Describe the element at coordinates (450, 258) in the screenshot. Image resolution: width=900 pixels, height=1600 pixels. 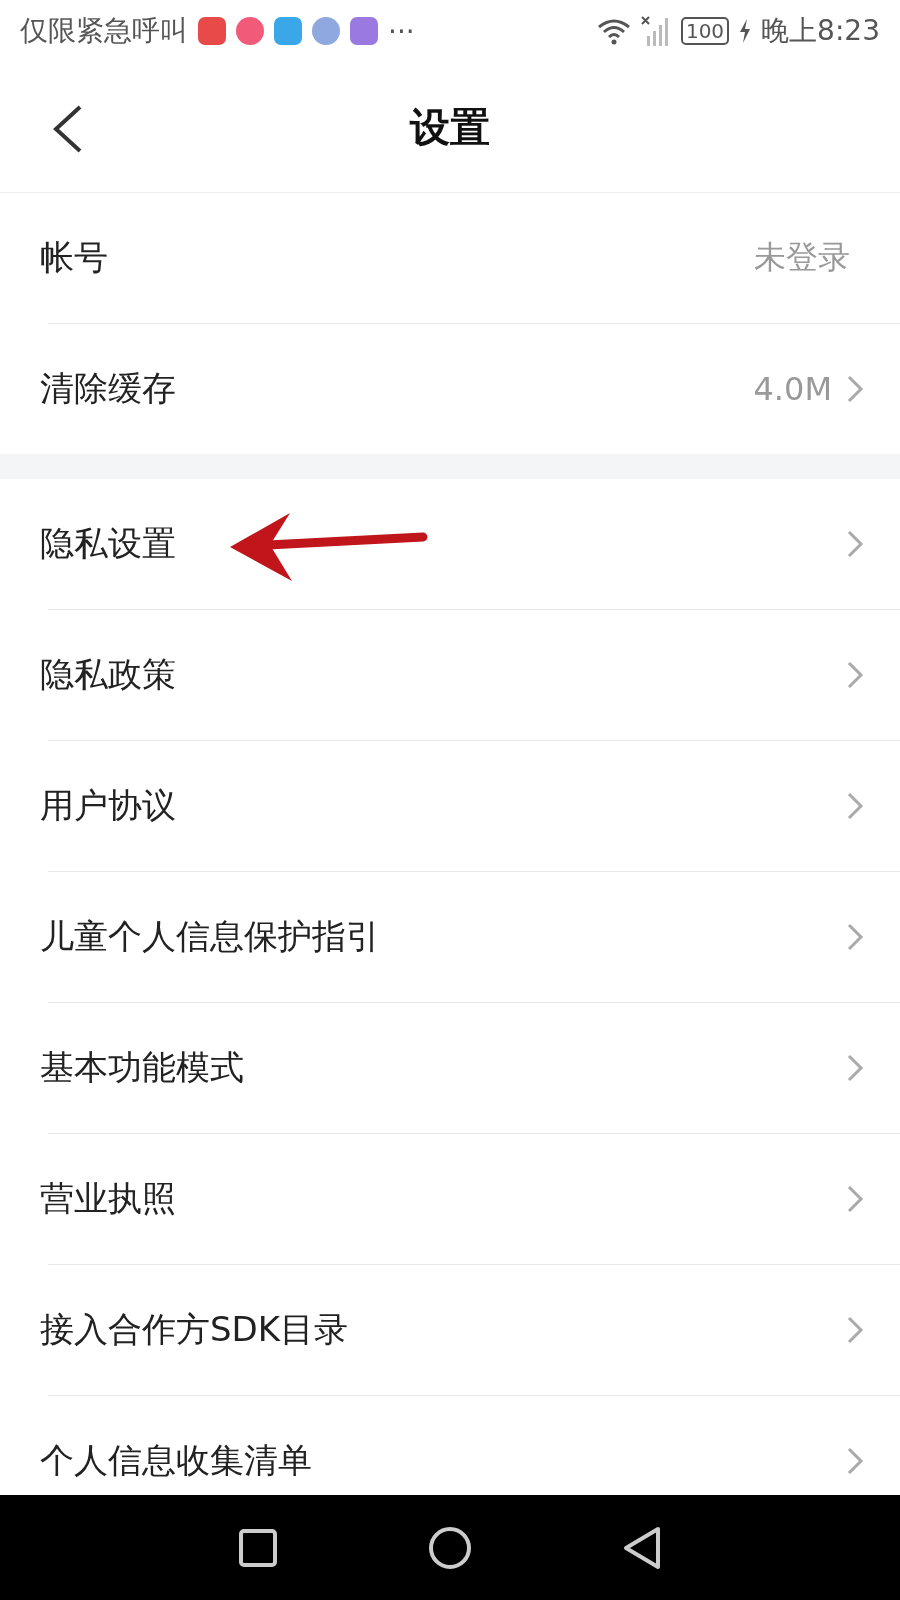
I see `settings-row: 帐号 未登录` at that location.